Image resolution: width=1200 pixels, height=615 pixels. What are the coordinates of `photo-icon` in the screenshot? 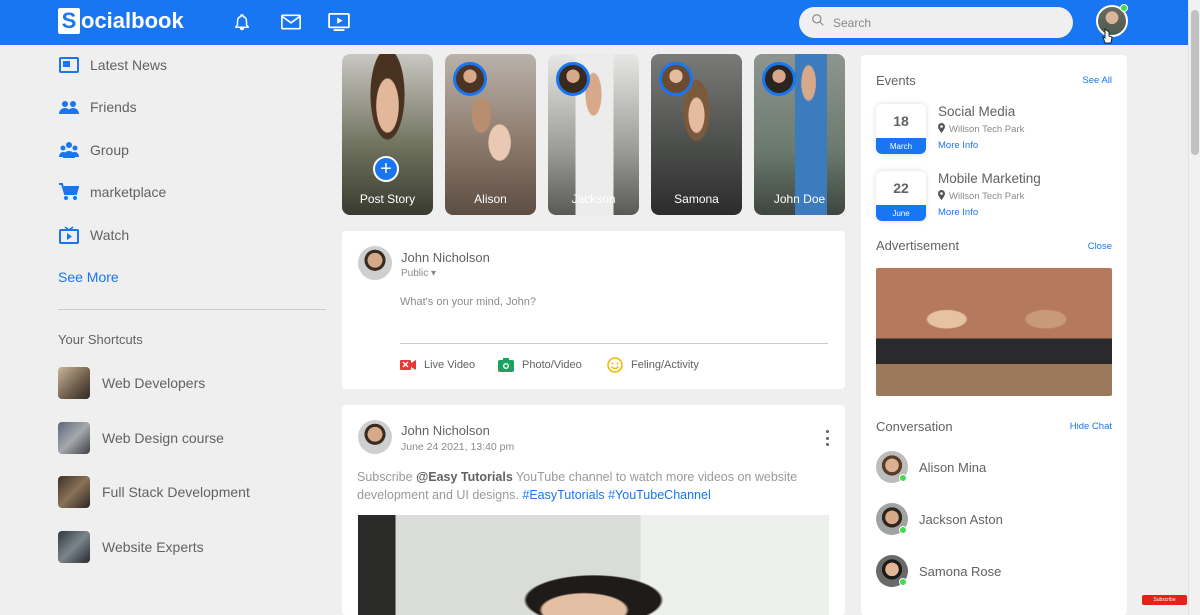 It's located at (506, 365).